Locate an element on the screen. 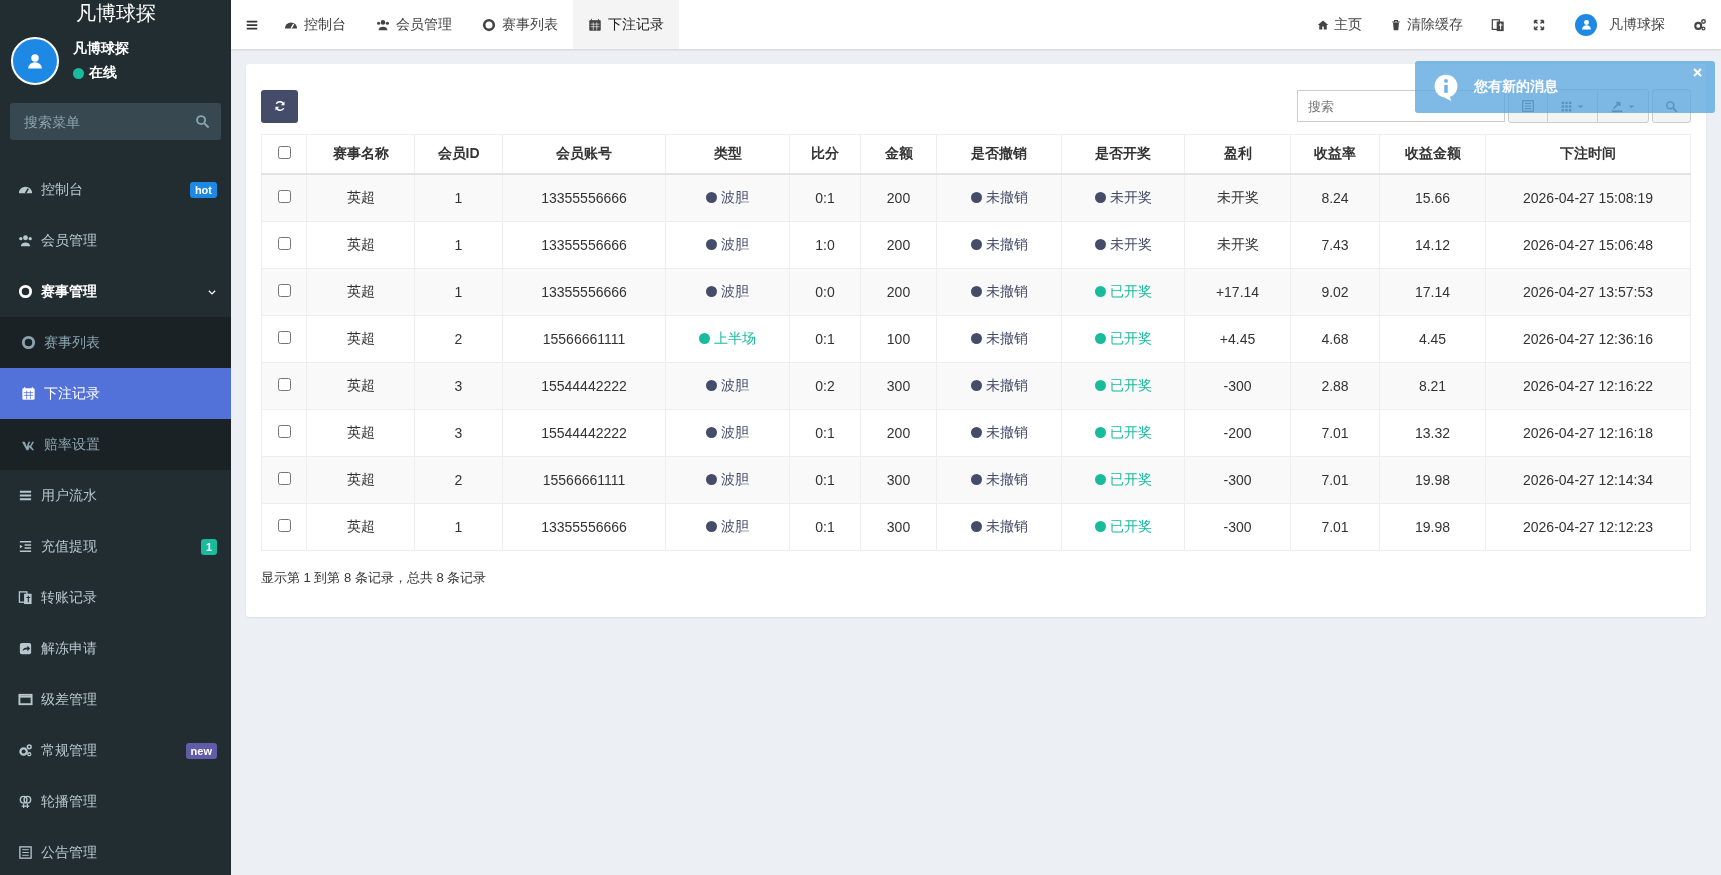  user-menu-link: 凡博球探 is located at coordinates (1637, 24).